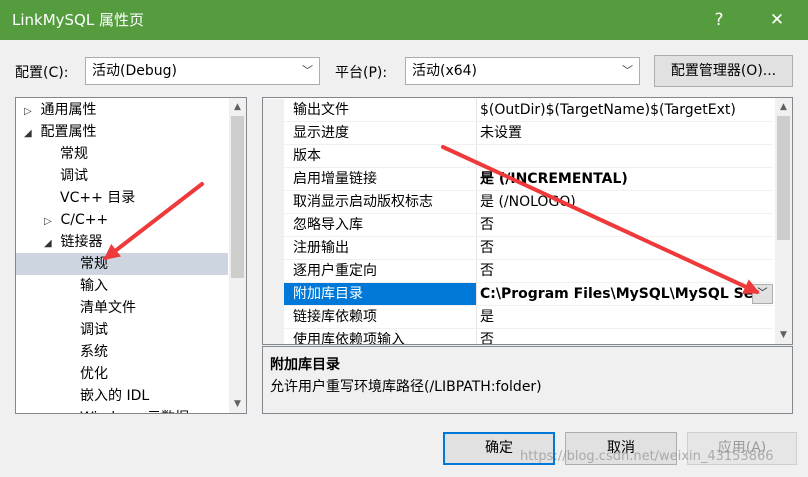  Describe the element at coordinates (335, 317) in the screenshot. I see `property-name: 链接库依赖项` at that location.